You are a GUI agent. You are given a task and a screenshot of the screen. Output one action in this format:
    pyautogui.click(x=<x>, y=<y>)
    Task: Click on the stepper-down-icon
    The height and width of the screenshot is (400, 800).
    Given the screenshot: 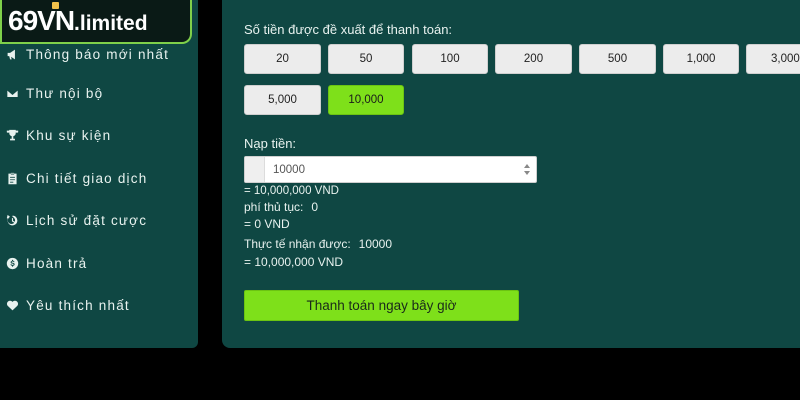 What is the action you would take?
    pyautogui.click(x=527, y=173)
    